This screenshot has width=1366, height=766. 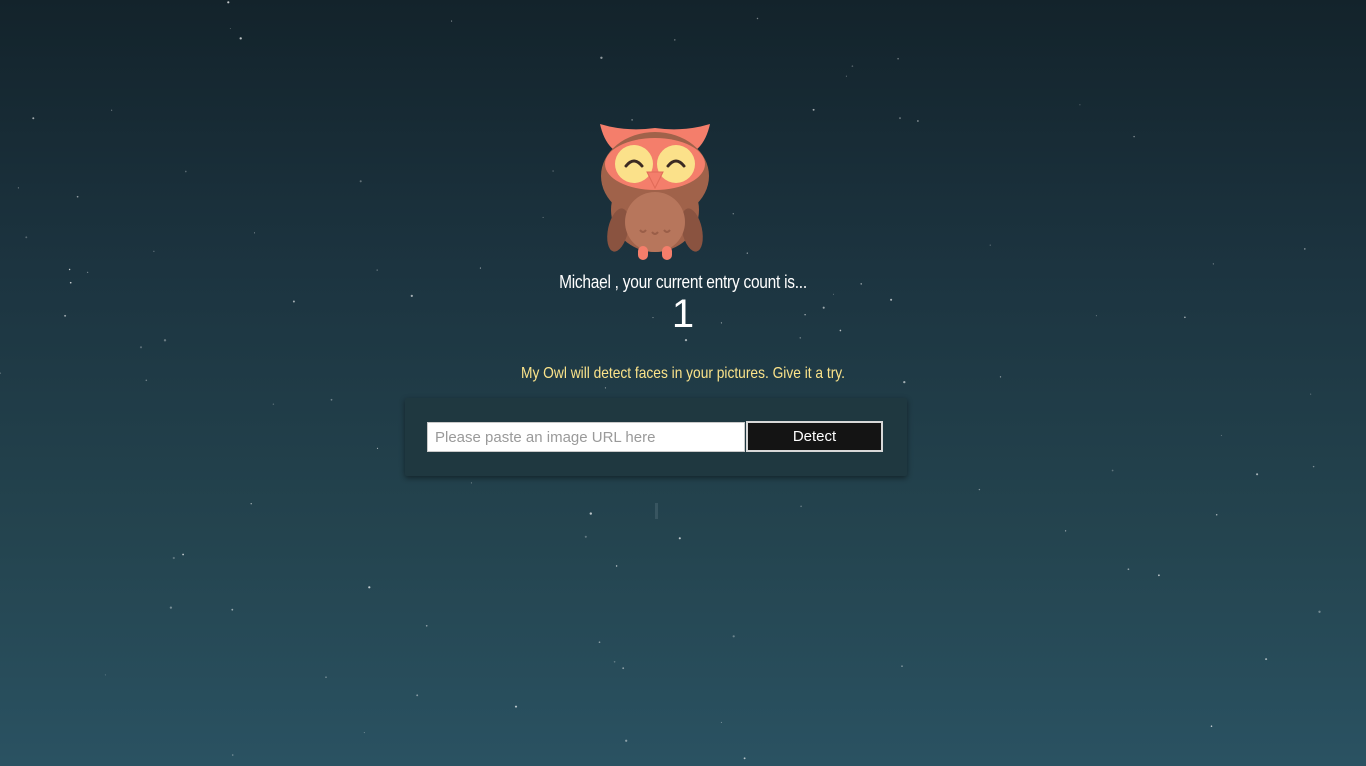 What do you see at coordinates (683, 314) in the screenshot?
I see `entry-count: 1` at bounding box center [683, 314].